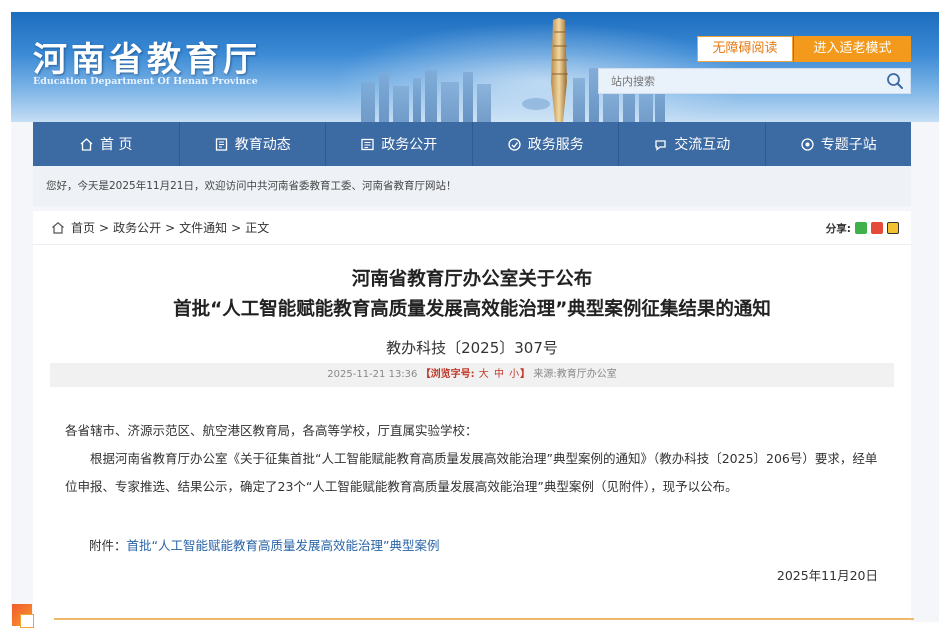 The image size is (950, 630). Describe the element at coordinates (409, 145) in the screenshot. I see `nav-item-label: 政务公开` at that location.